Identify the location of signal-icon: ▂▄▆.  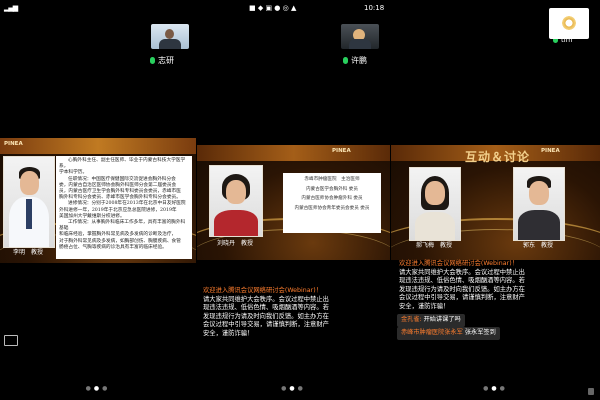
(11, 8).